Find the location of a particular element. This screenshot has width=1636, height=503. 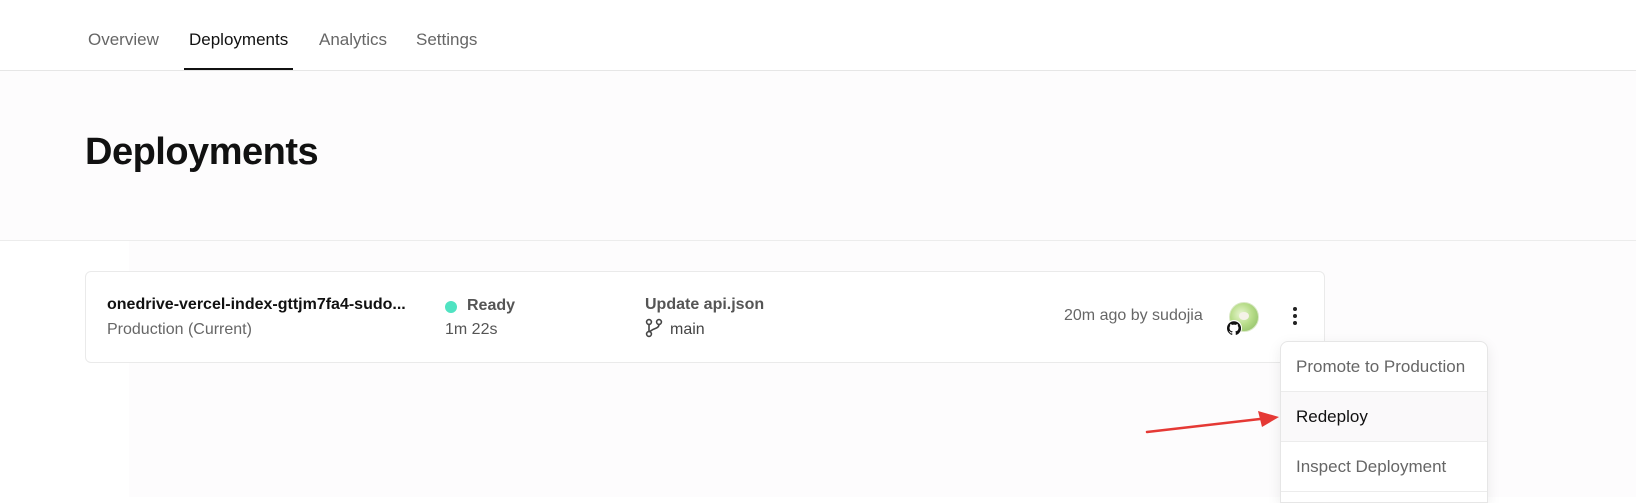

branch-name: main is located at coordinates (687, 330).